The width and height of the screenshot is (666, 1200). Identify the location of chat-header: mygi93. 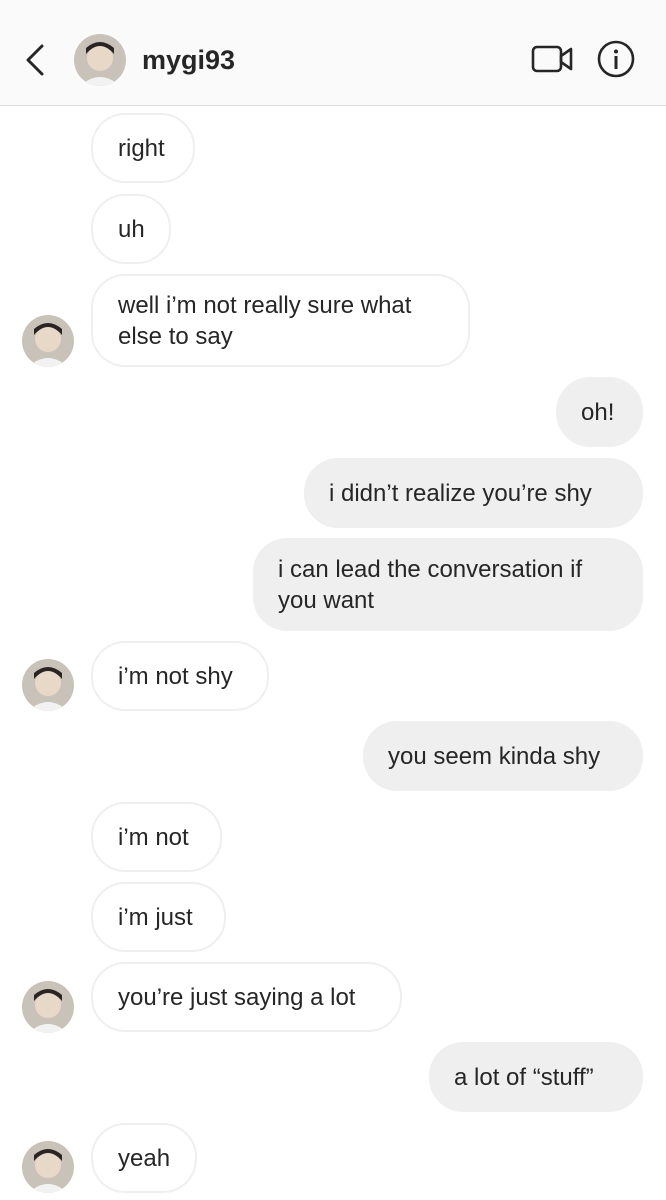
(333, 53).